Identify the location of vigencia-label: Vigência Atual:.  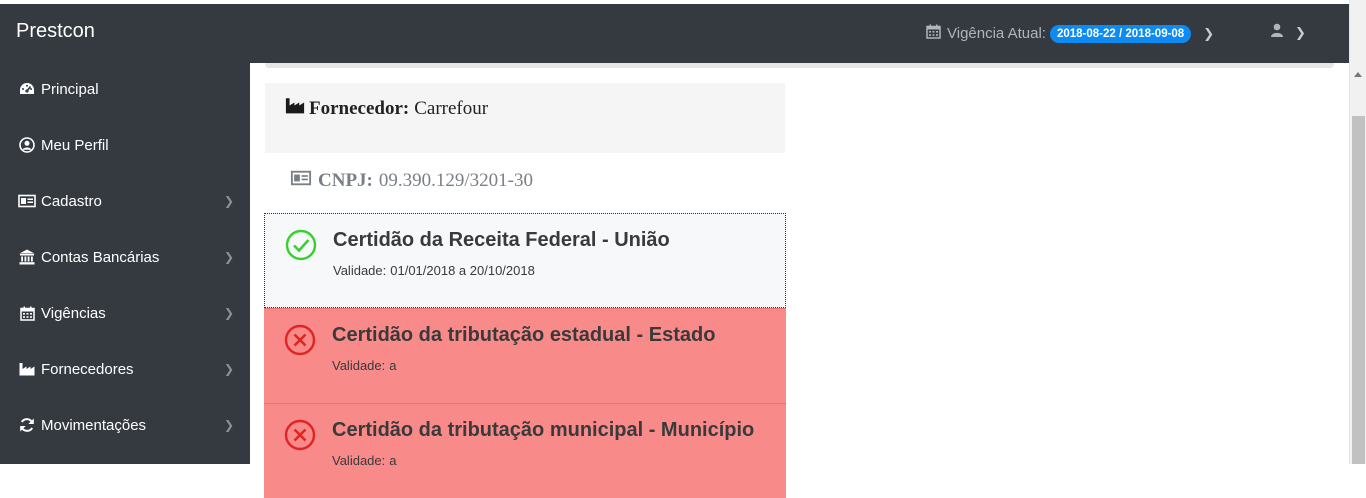
(996, 33).